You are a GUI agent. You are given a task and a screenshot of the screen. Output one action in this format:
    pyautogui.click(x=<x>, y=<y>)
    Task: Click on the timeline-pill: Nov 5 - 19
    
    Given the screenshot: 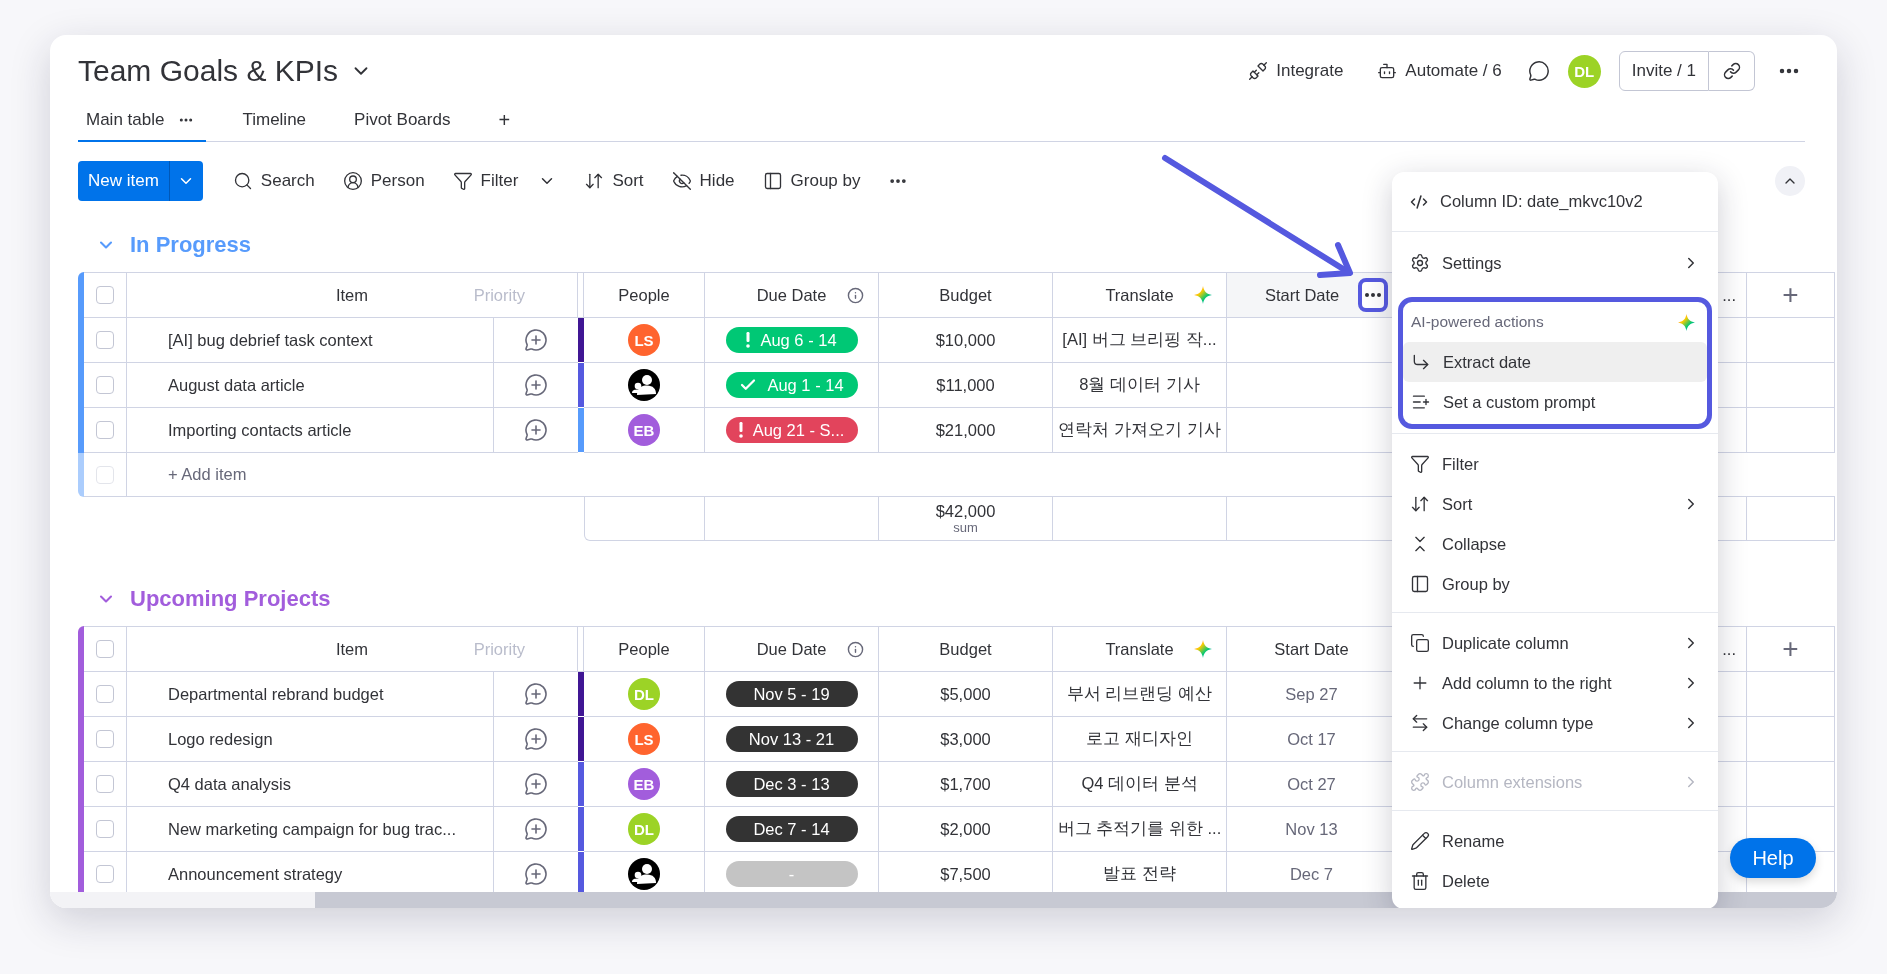 What is the action you would take?
    pyautogui.click(x=791, y=694)
    